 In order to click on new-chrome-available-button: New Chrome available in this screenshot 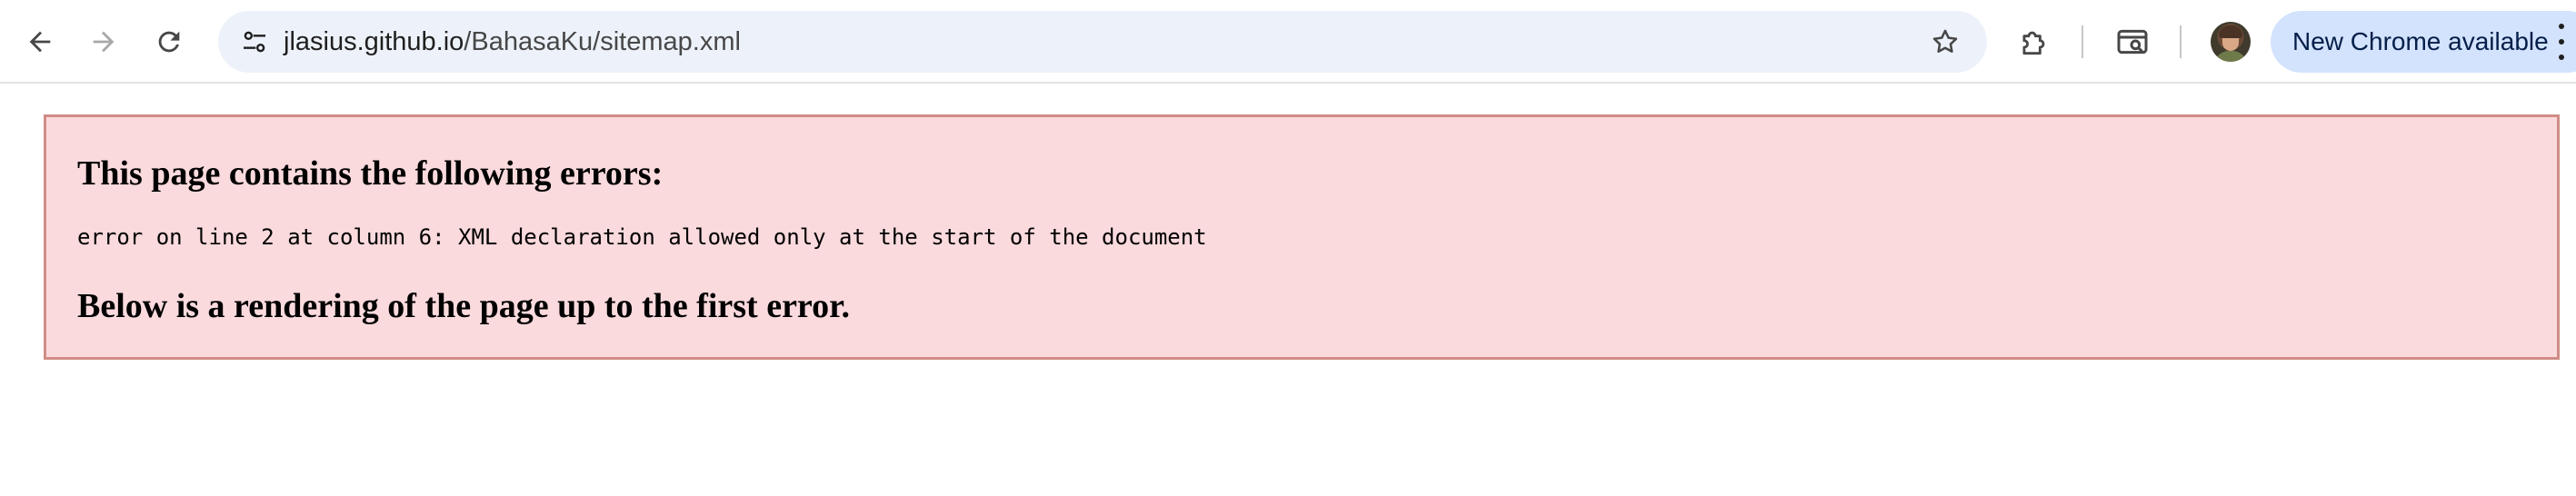, I will do `click(2423, 42)`.